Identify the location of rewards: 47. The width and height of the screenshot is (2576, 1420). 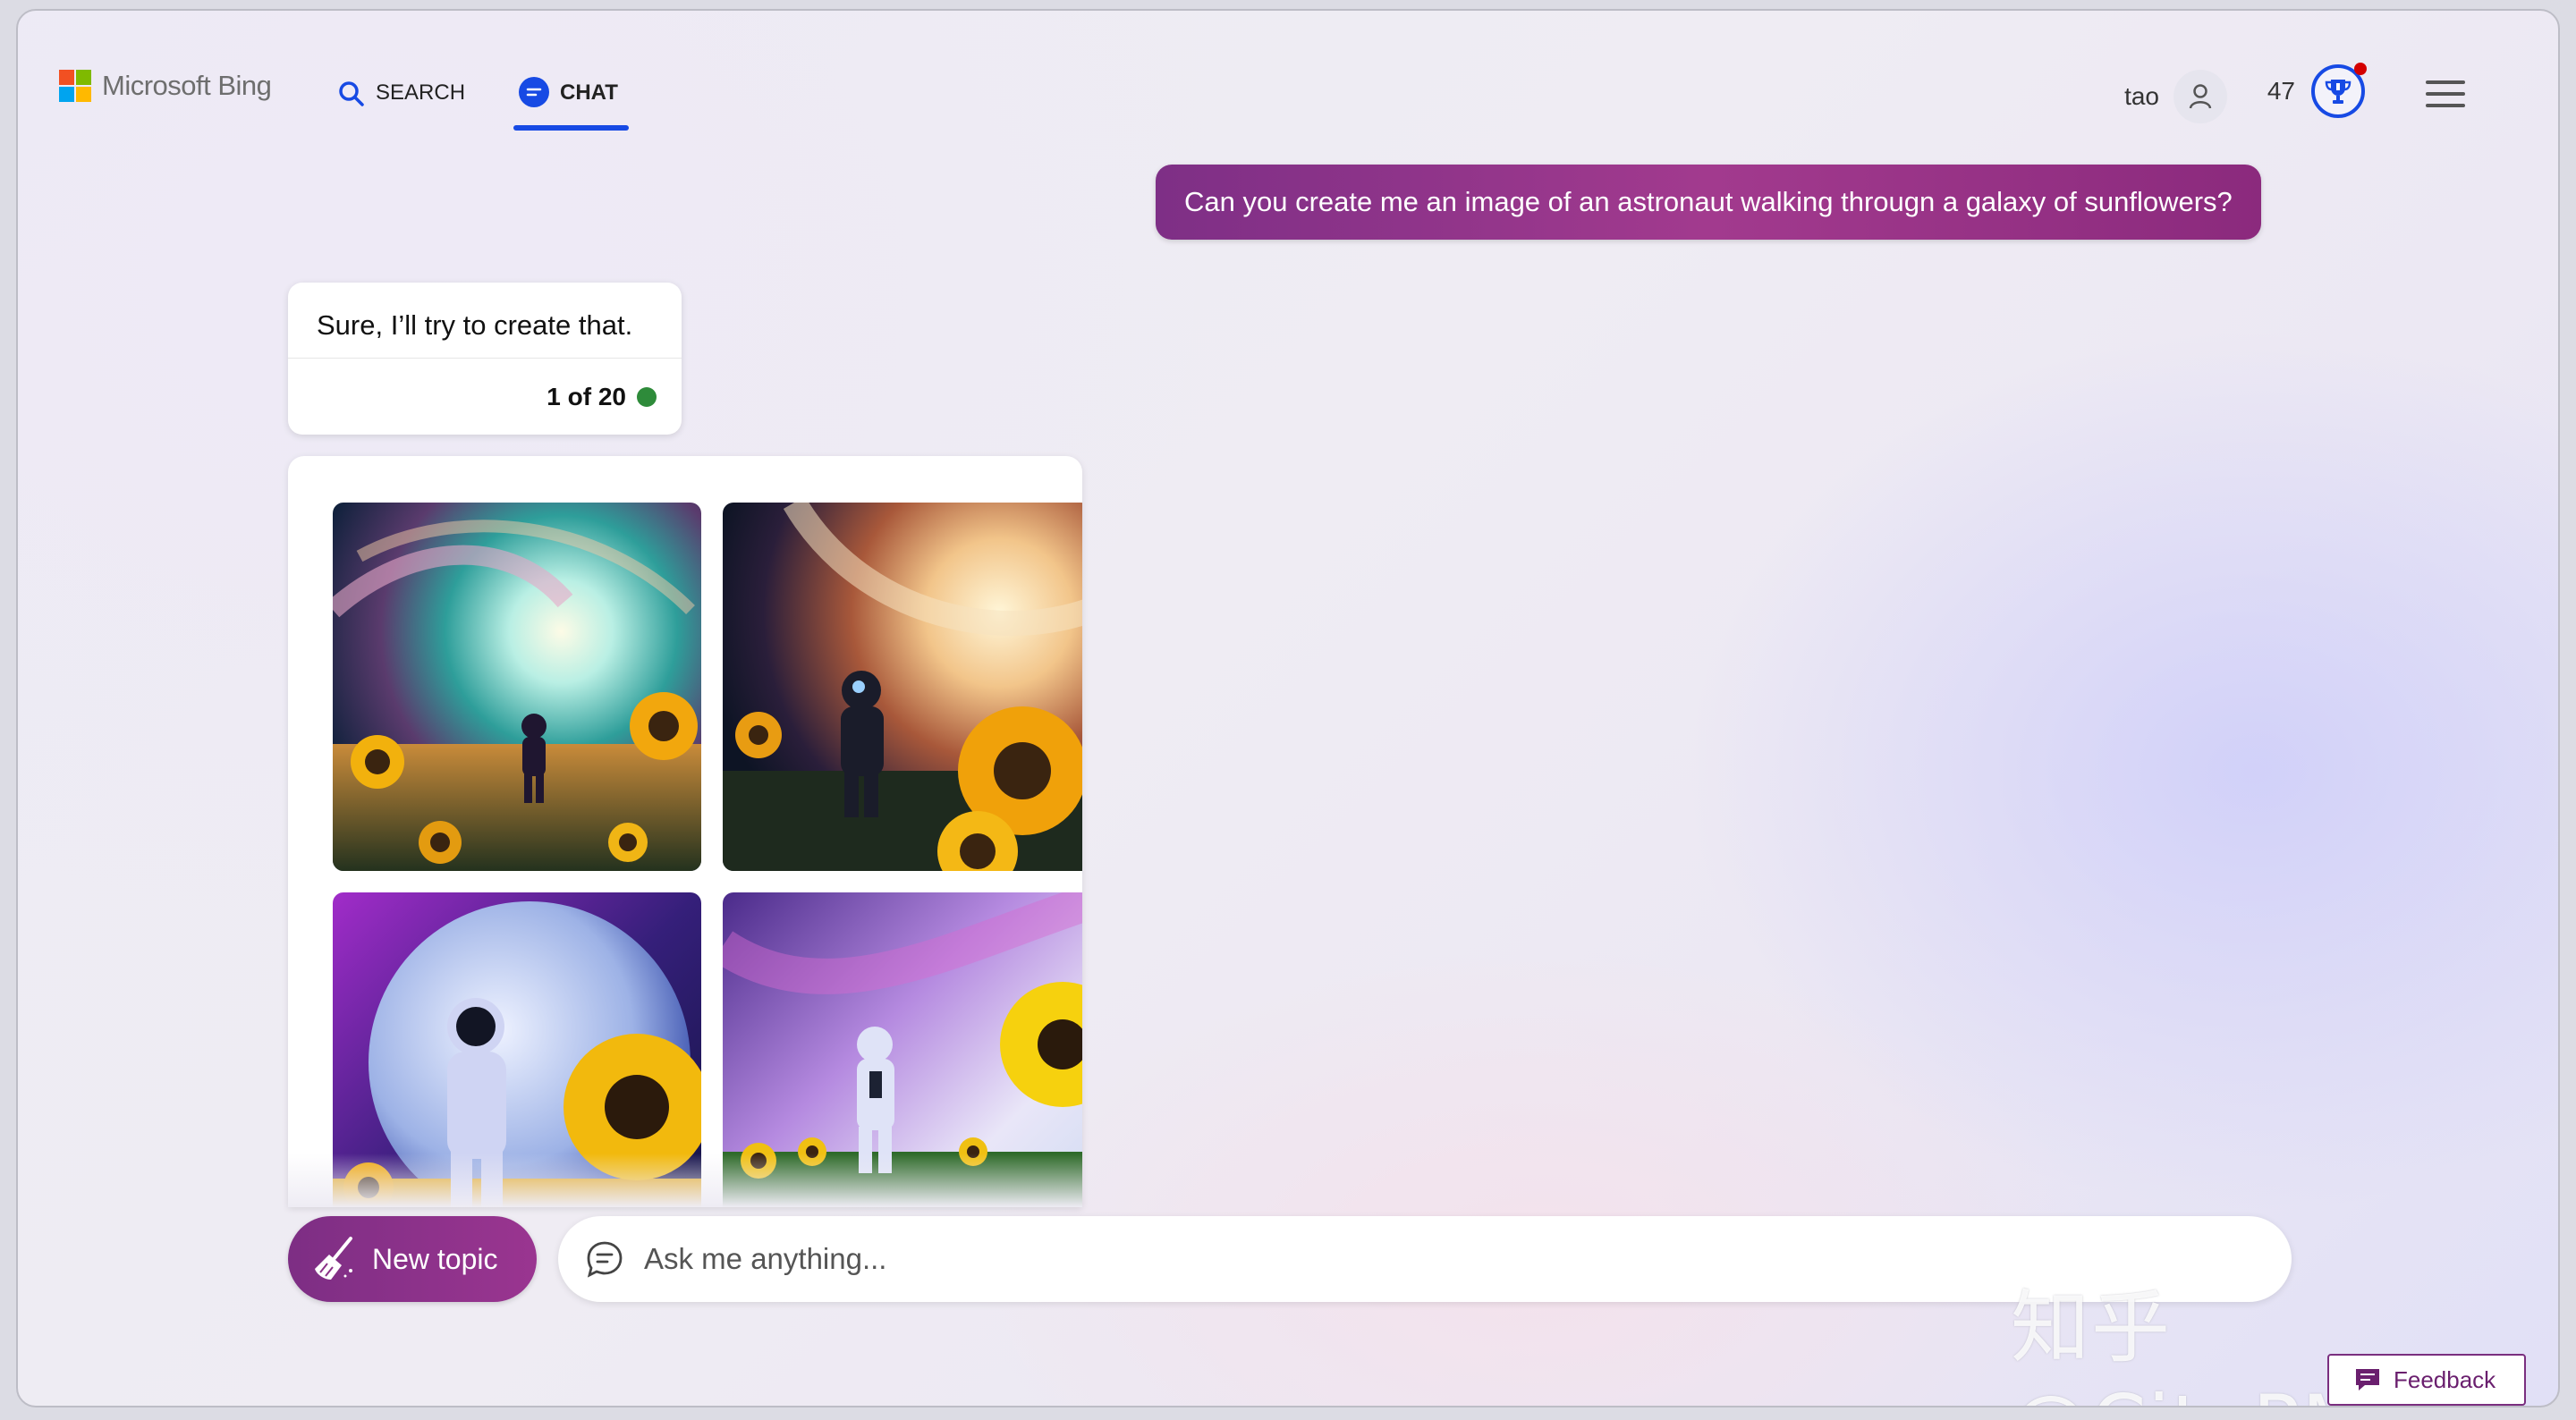
(2317, 91).